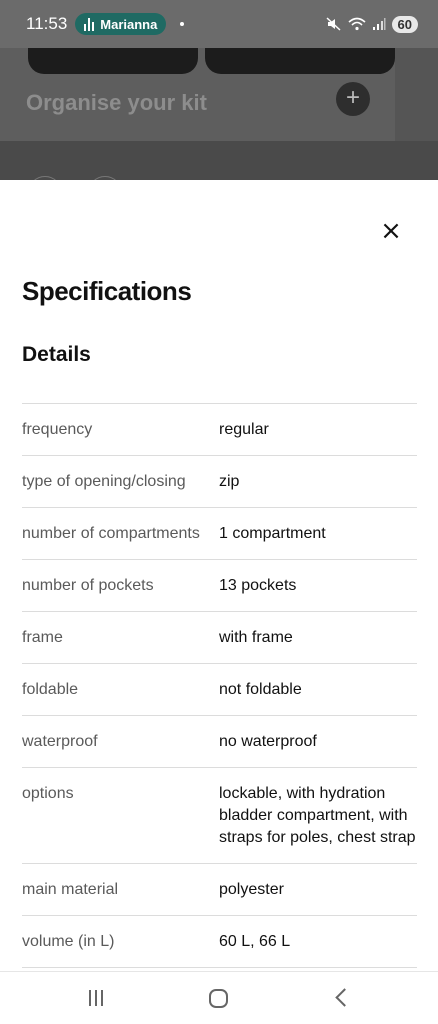 The height and width of the screenshot is (1024, 438). What do you see at coordinates (60, 741) in the screenshot?
I see `spec-label: waterproof` at bounding box center [60, 741].